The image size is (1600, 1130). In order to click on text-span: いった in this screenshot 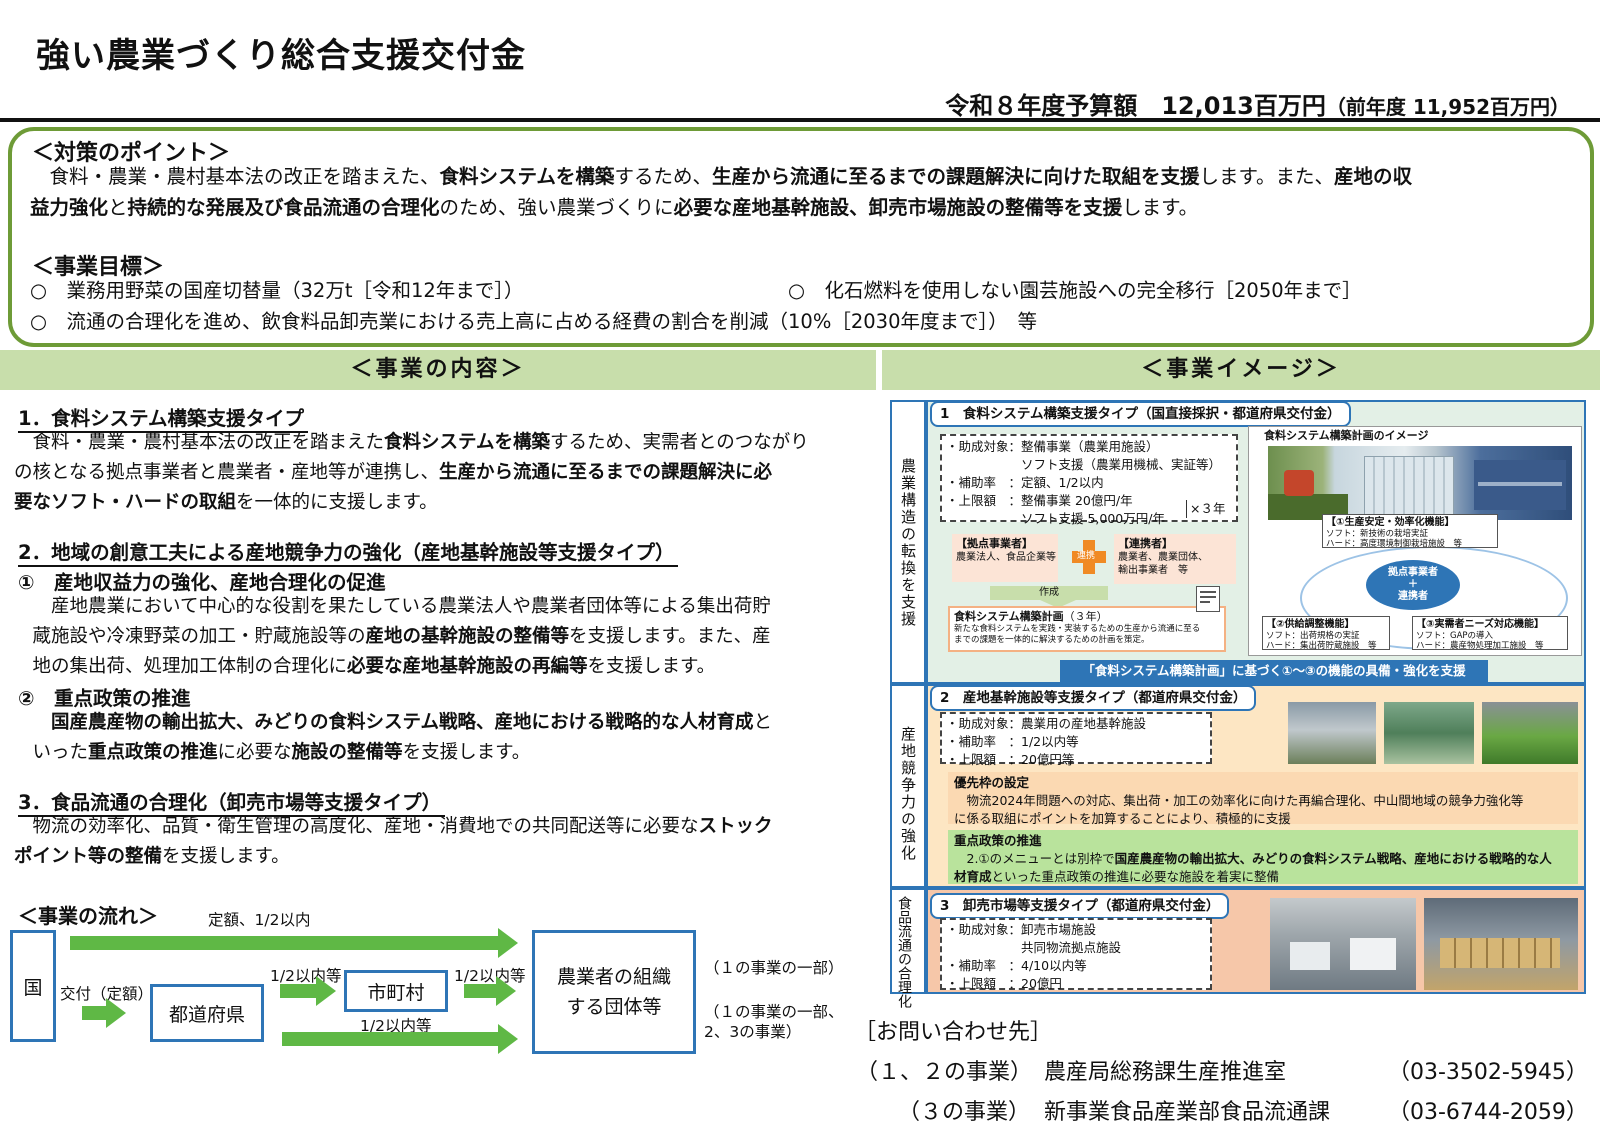, I will do `click(51, 752)`.